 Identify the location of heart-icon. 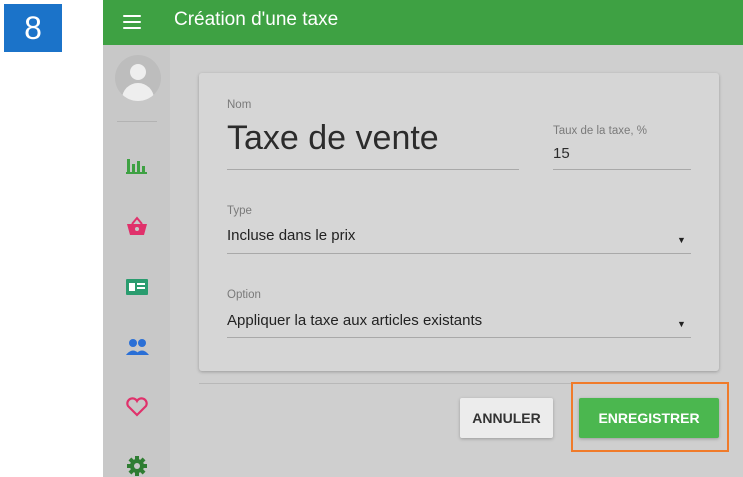
(137, 407).